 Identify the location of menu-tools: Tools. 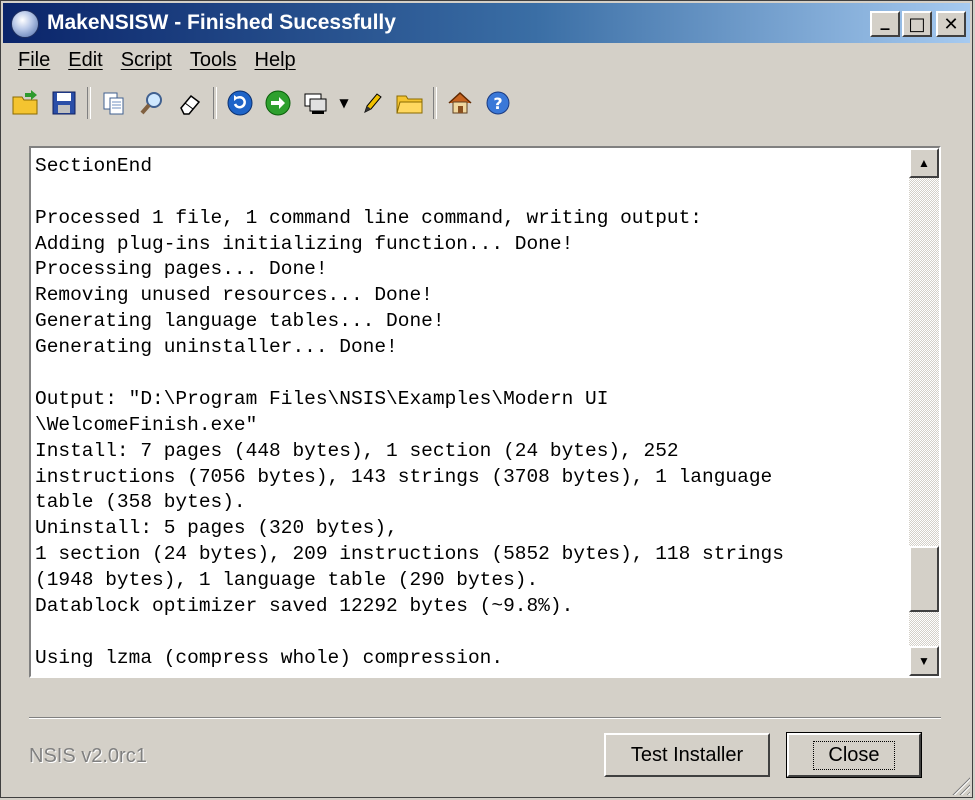
(213, 60).